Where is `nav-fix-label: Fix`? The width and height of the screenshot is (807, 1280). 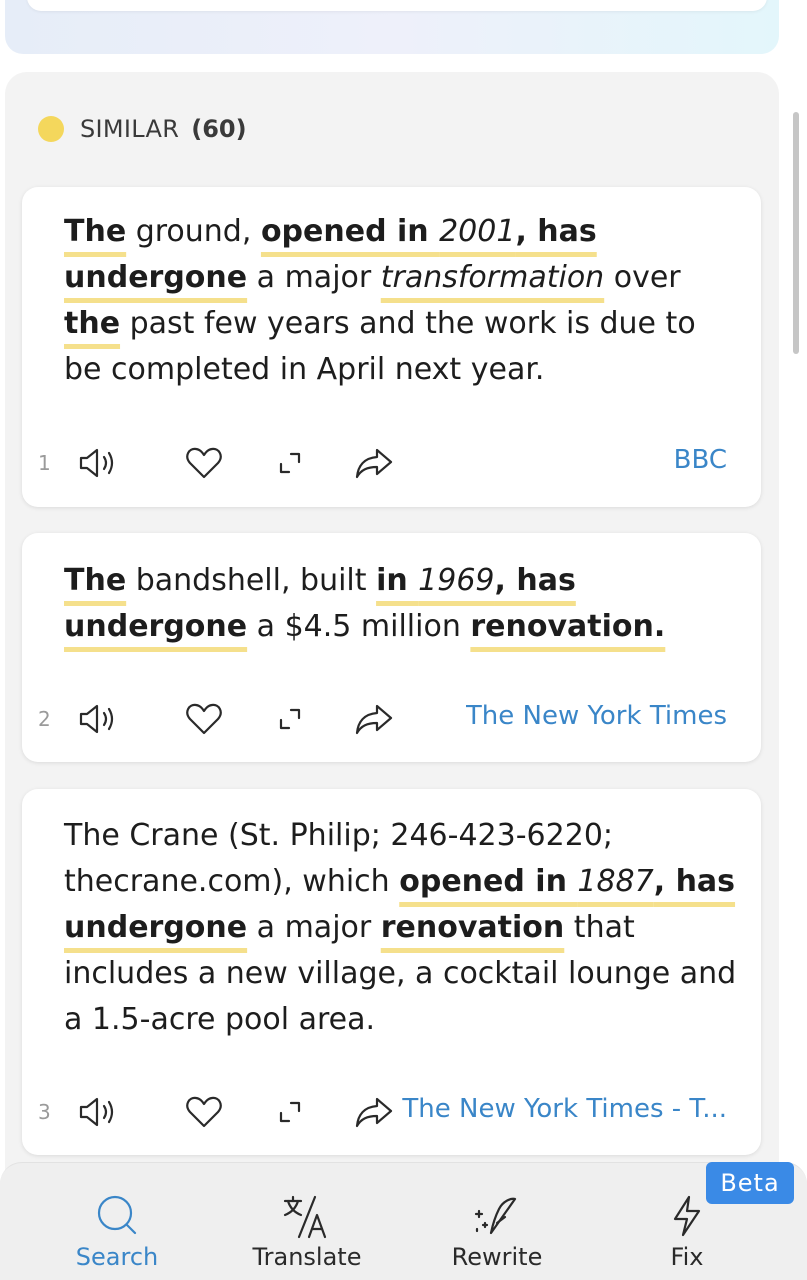 nav-fix-label: Fix is located at coordinates (687, 1257).